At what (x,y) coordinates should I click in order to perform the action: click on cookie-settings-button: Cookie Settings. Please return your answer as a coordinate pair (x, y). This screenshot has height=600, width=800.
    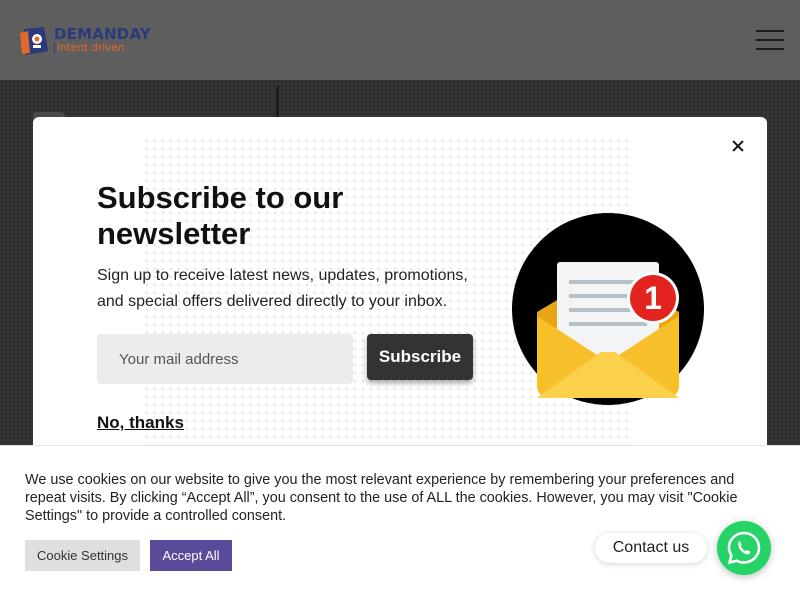
    Looking at the image, I should click on (82, 555).